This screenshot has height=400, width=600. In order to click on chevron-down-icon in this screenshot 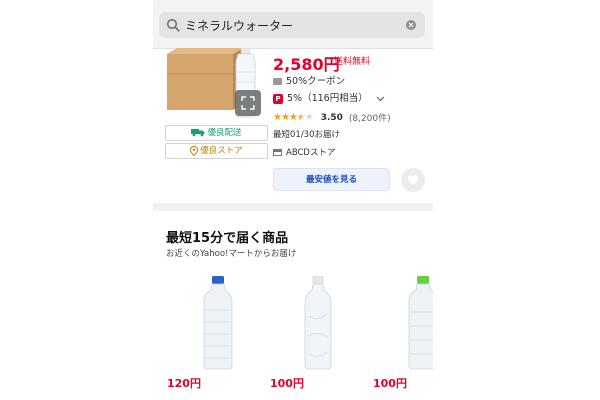, I will do `click(380, 99)`.